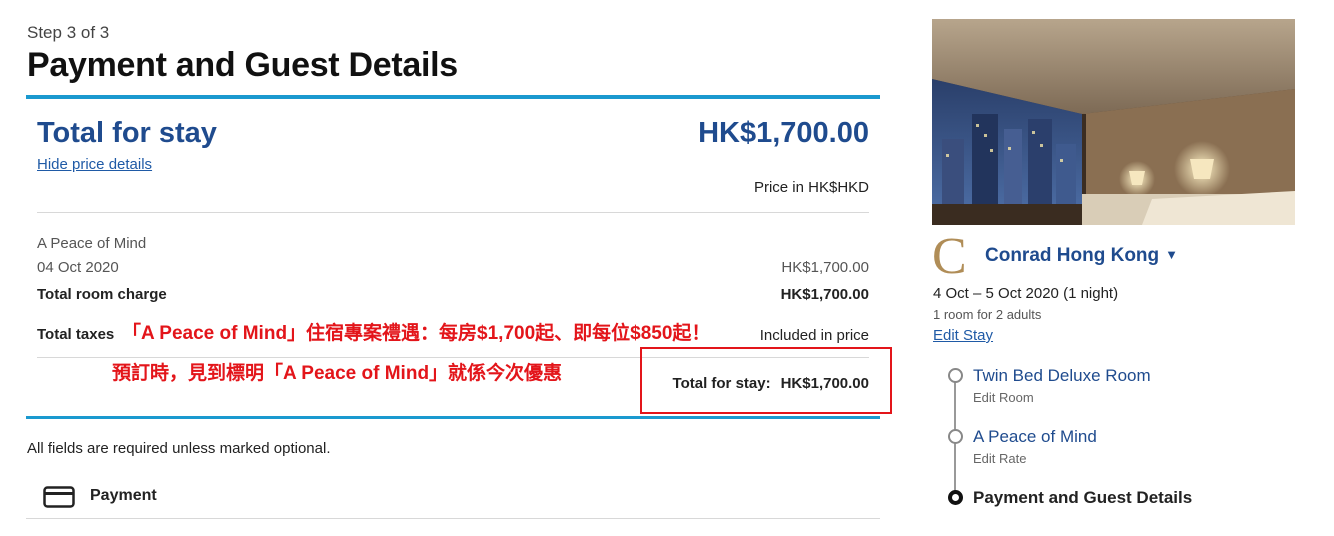 This screenshot has height=536, width=1334. What do you see at coordinates (123, 496) in the screenshot?
I see `payment-section-label: Payment` at bounding box center [123, 496].